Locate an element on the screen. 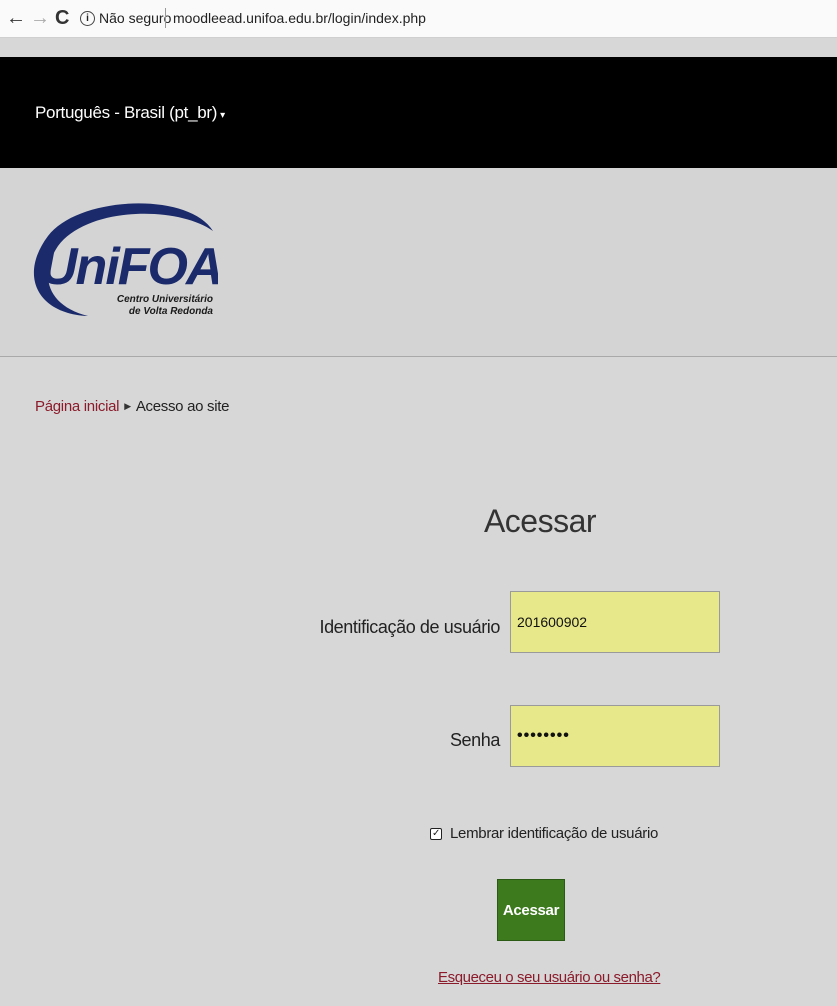  breadcrumb-arrow-icon: ▶ is located at coordinates (127, 406).